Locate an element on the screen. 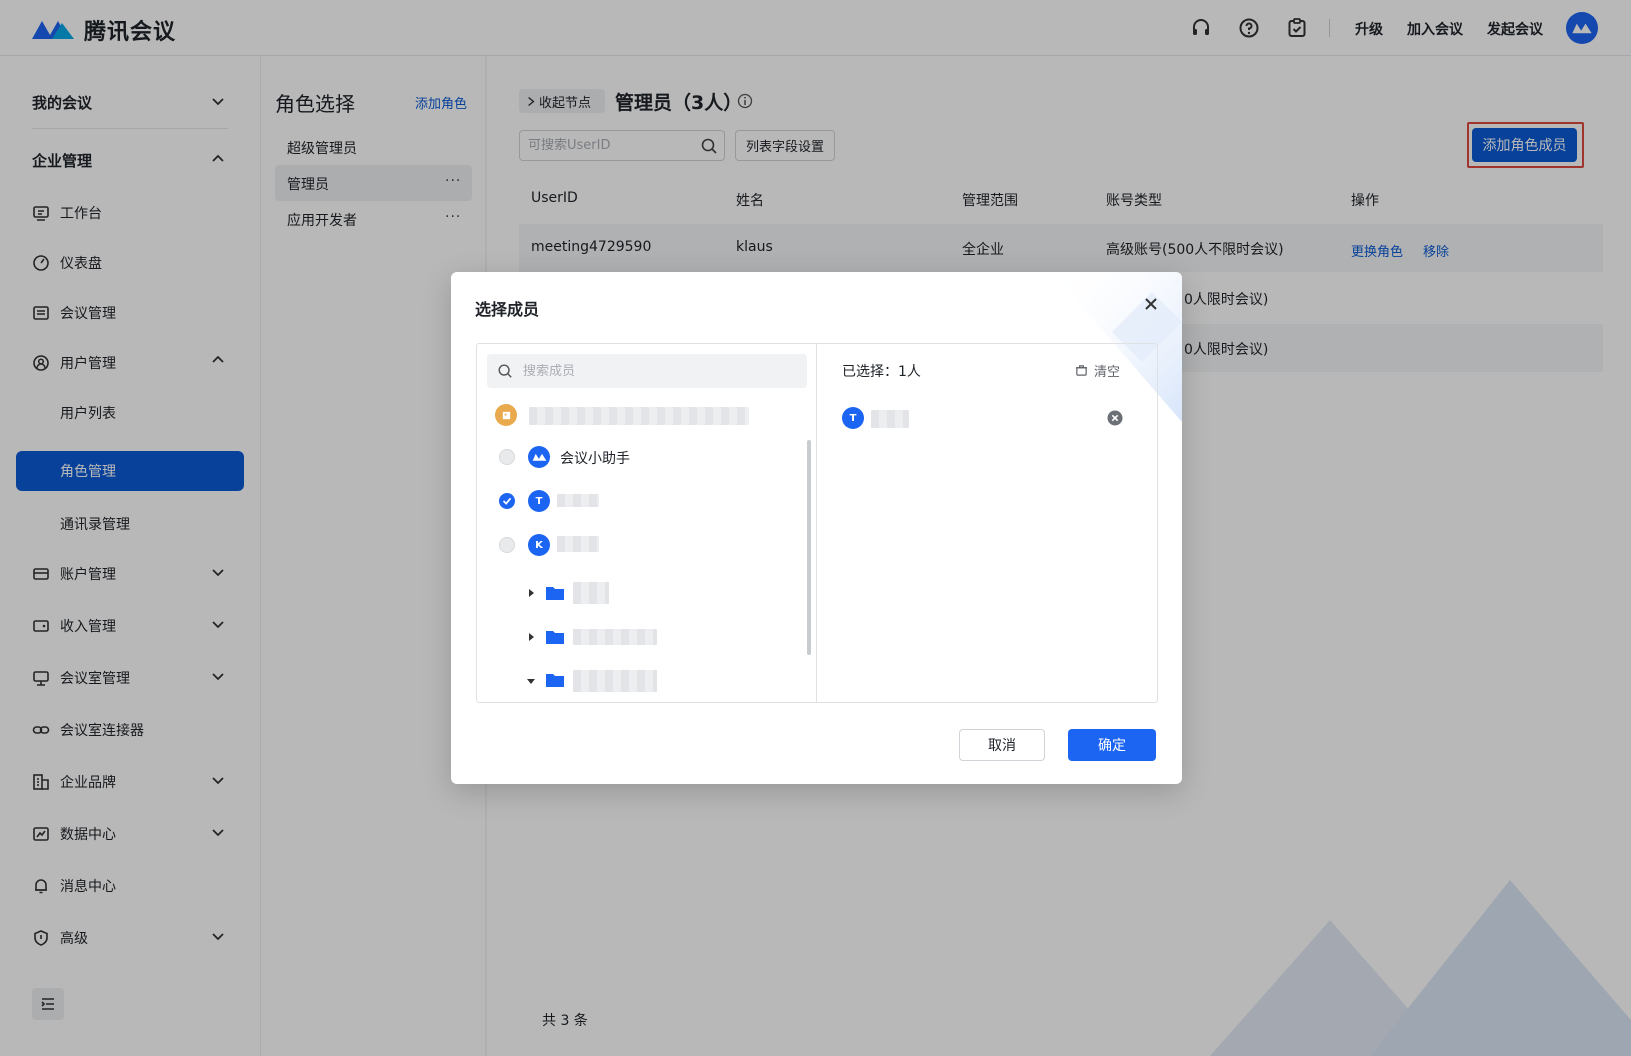  member-avatar: K is located at coordinates (539, 545).